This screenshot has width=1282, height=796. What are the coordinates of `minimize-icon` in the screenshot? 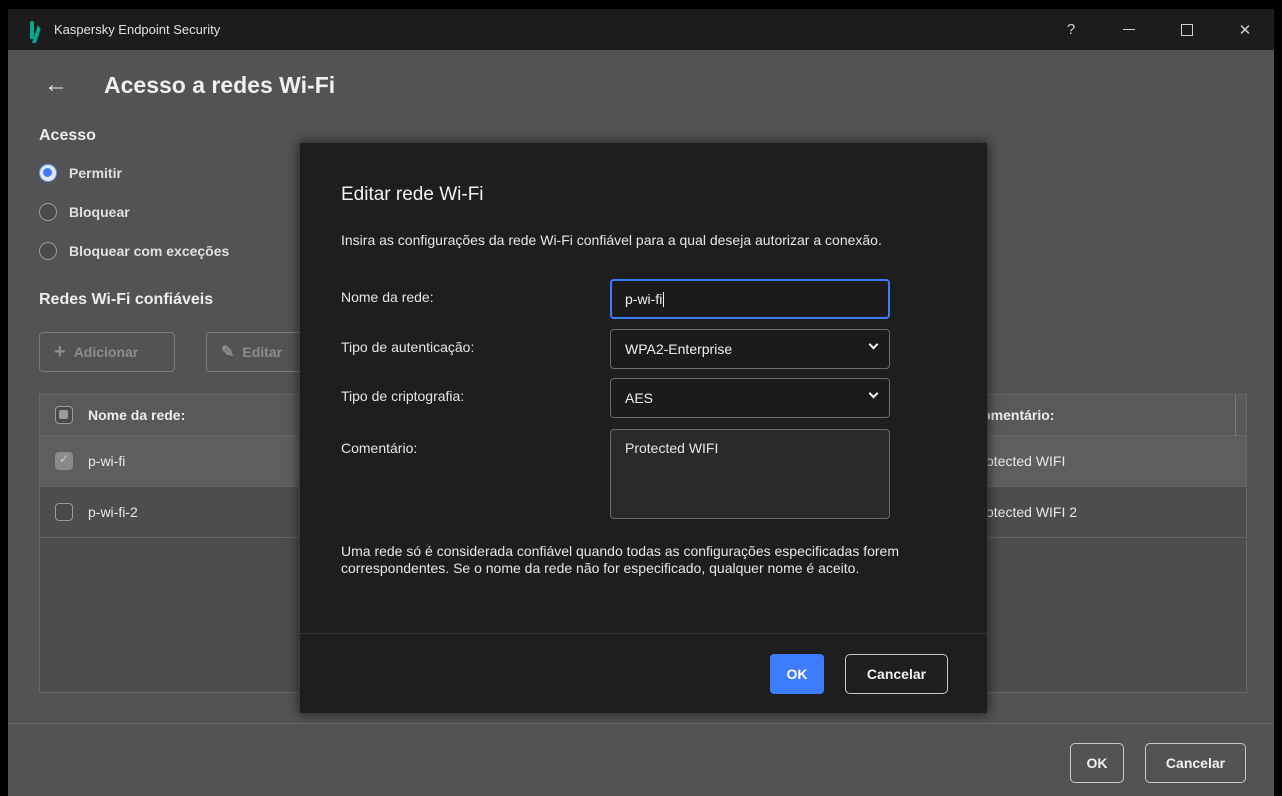 It's located at (1129, 29).